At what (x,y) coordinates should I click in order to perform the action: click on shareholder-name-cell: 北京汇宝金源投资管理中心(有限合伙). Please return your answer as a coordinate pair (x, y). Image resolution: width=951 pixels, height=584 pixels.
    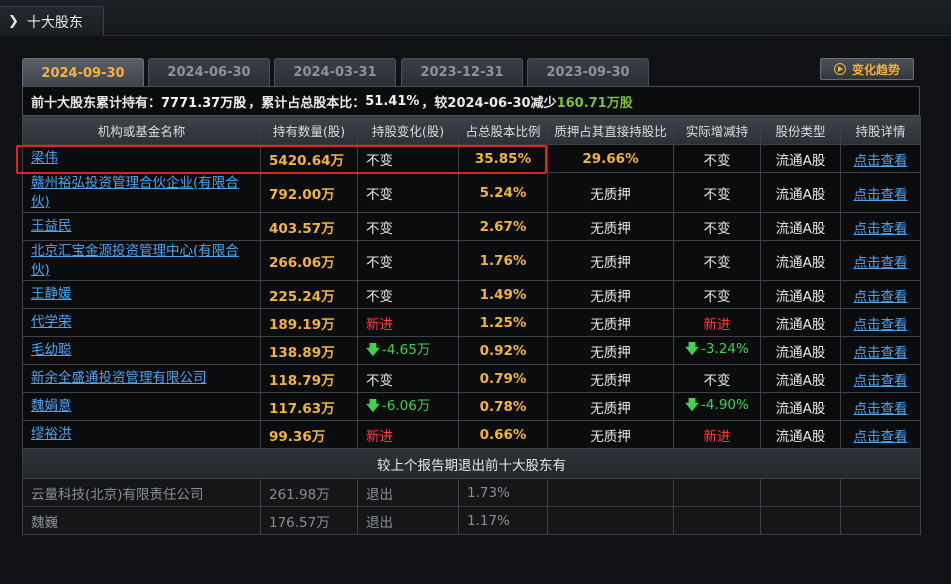
    Looking at the image, I should click on (141, 260).